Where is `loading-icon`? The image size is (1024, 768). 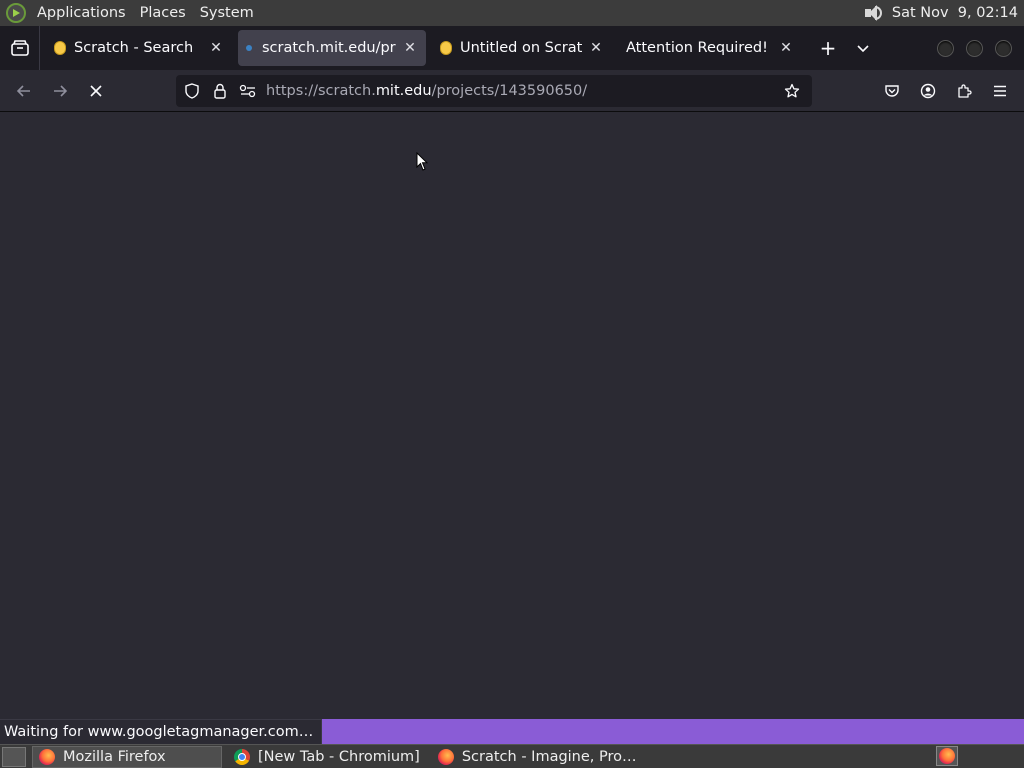 loading-icon is located at coordinates (249, 48).